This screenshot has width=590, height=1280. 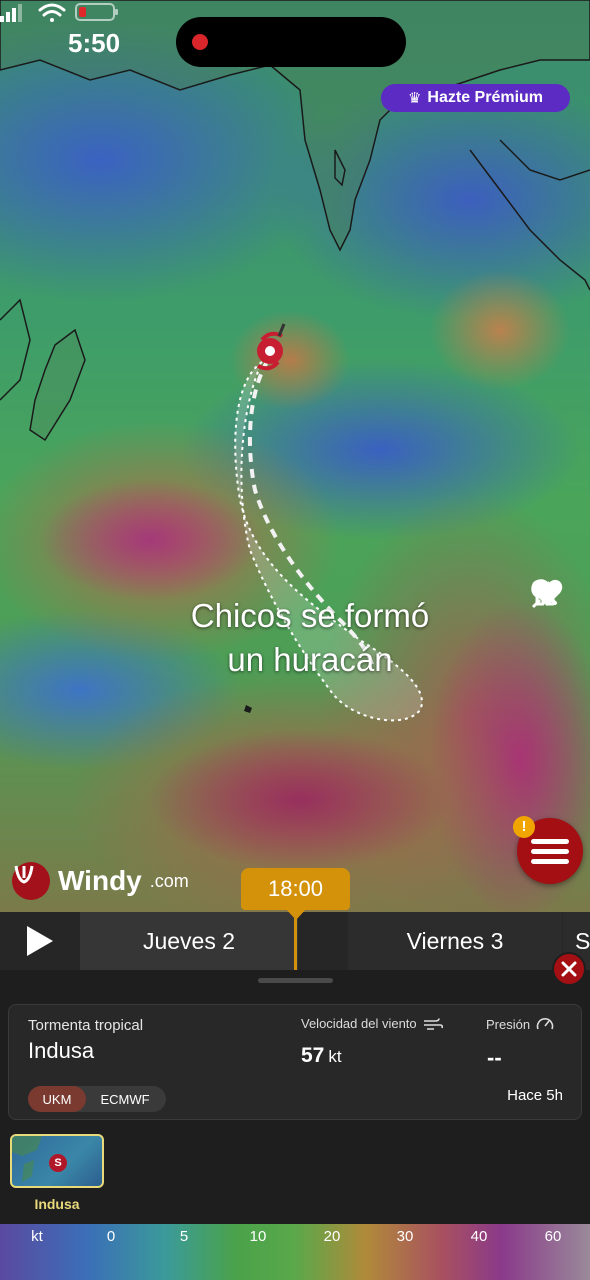 What do you see at coordinates (485, 97) in the screenshot?
I see `premium-label: Hazte Prémium` at bounding box center [485, 97].